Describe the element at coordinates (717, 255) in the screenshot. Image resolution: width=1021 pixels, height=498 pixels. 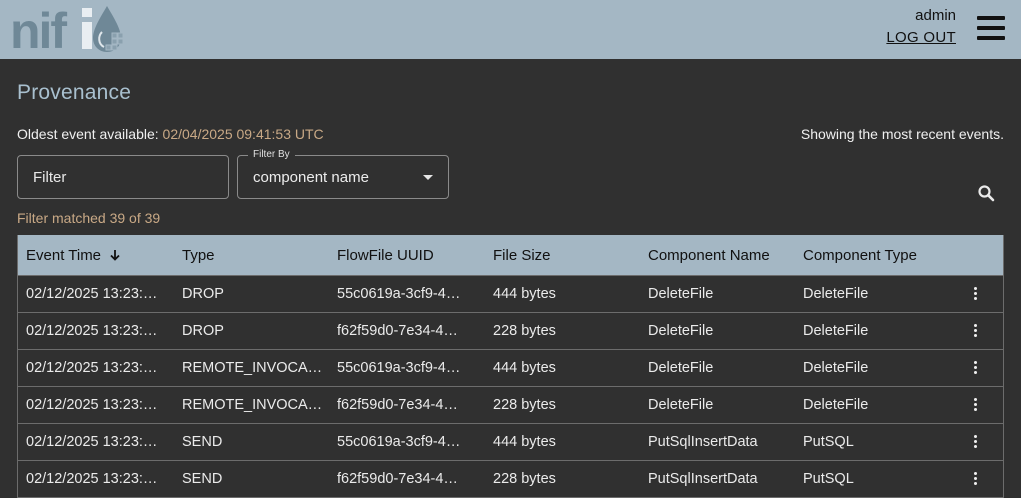
I see `column-header-component-name: Component Name` at that location.